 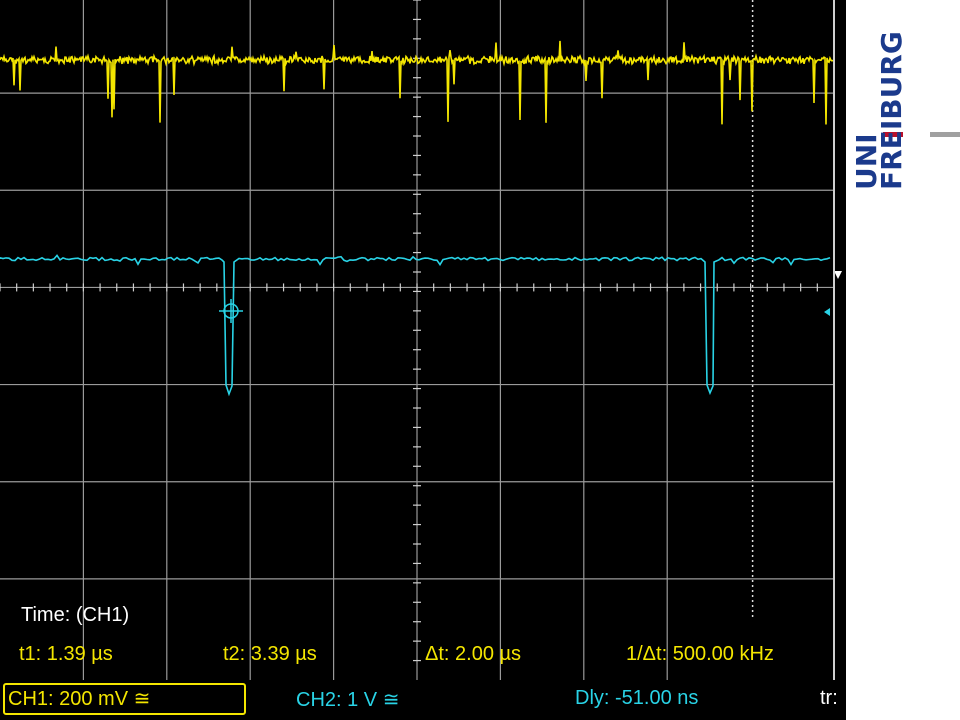 I want to click on trigger-readout: tr:, so click(x=829, y=698).